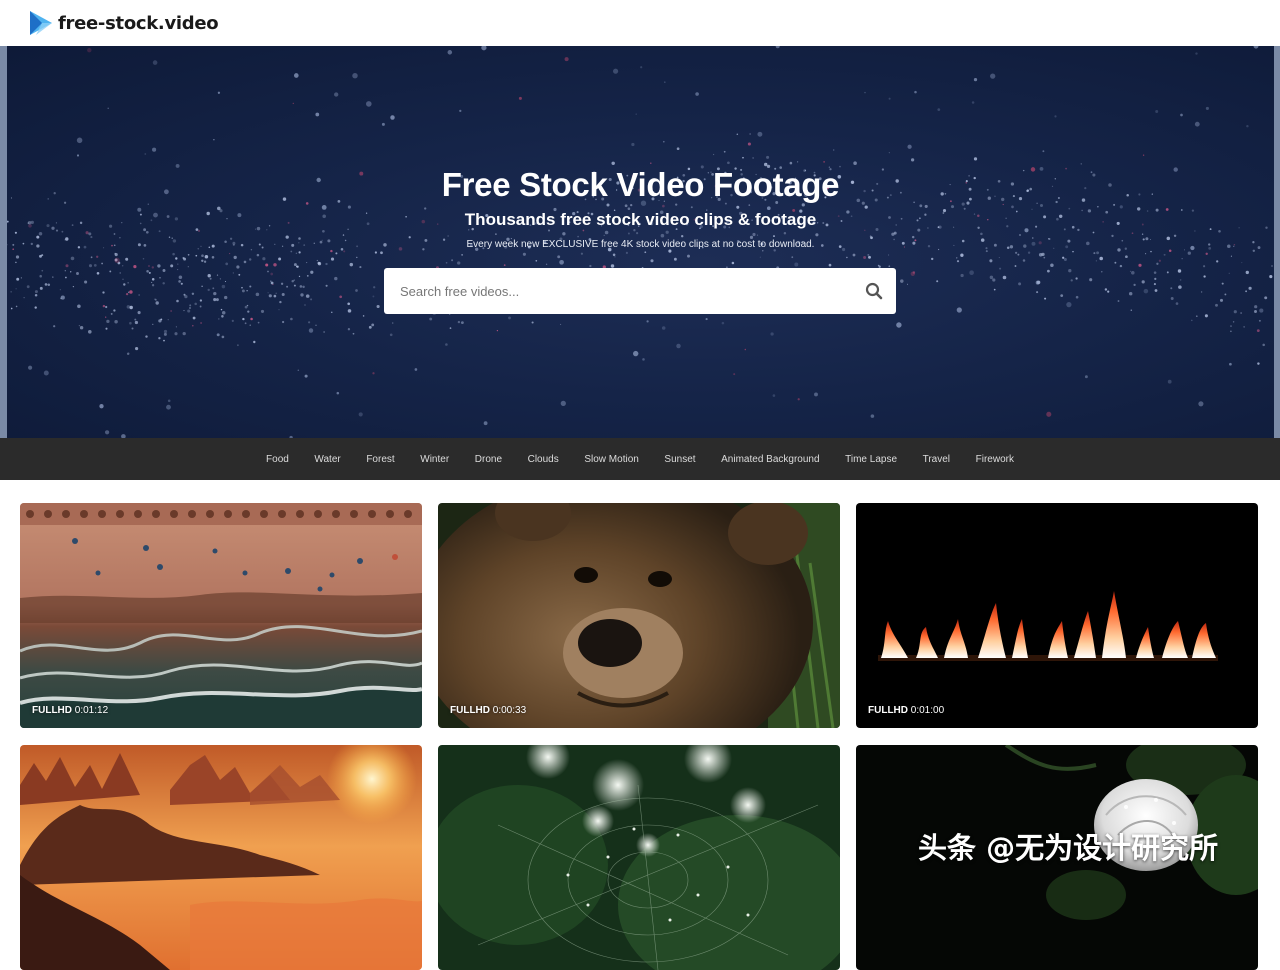 The height and width of the screenshot is (970, 1280). I want to click on site-header: free-stock.video, so click(640, 23).